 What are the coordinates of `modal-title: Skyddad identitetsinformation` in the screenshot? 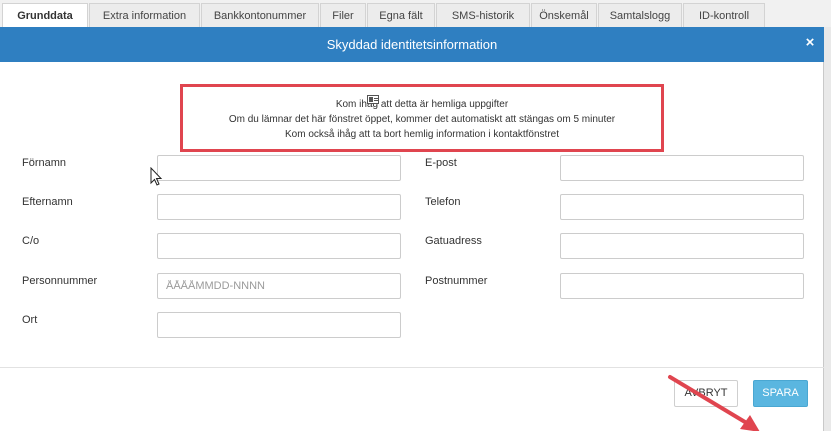 It's located at (412, 44).